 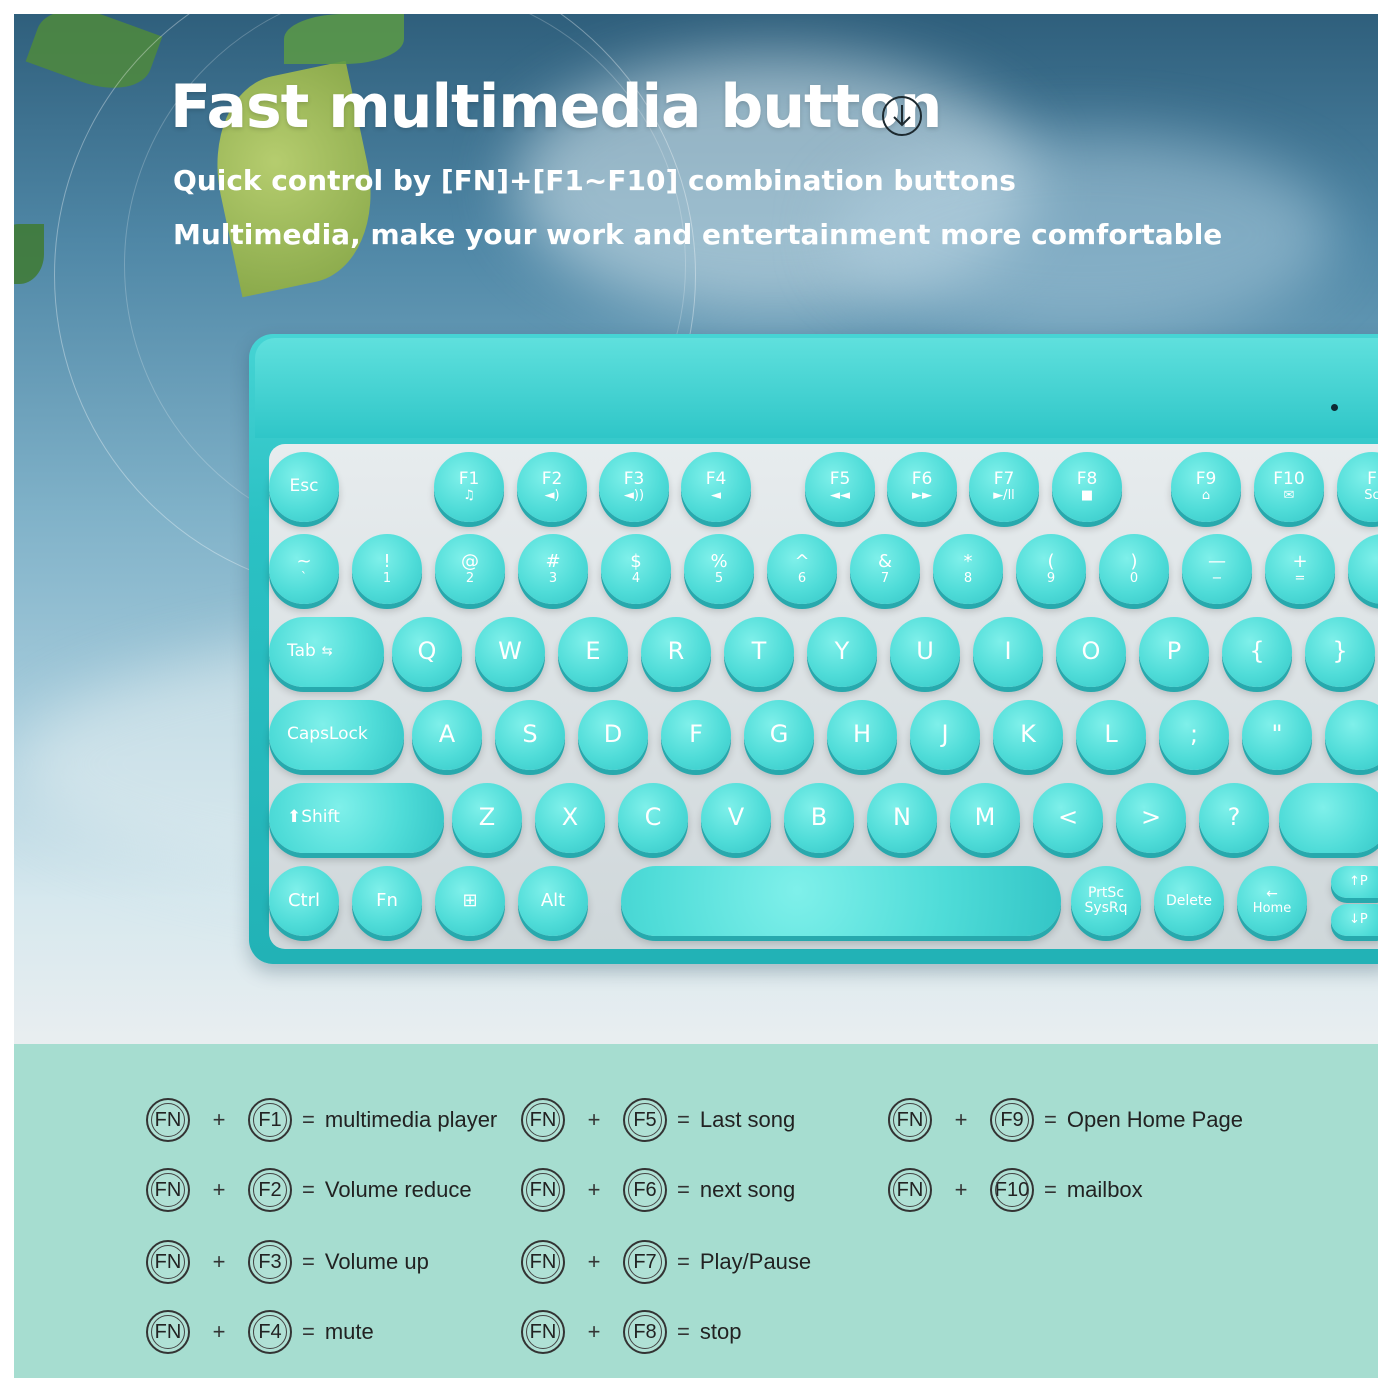 I want to click on delete-key: Delete, so click(x=1189, y=901).